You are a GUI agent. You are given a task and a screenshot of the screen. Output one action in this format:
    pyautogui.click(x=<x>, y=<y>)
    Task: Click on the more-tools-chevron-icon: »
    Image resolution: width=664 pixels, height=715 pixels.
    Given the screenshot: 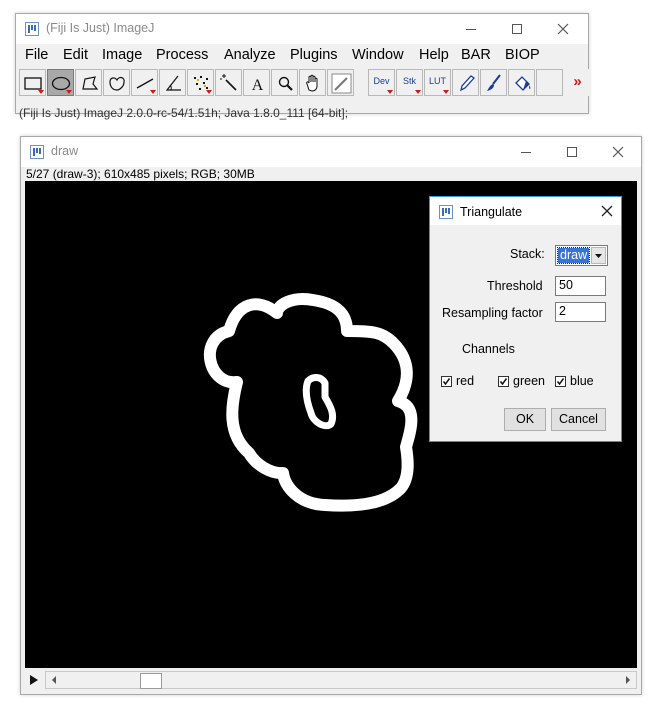 What is the action you would take?
    pyautogui.click(x=577, y=81)
    